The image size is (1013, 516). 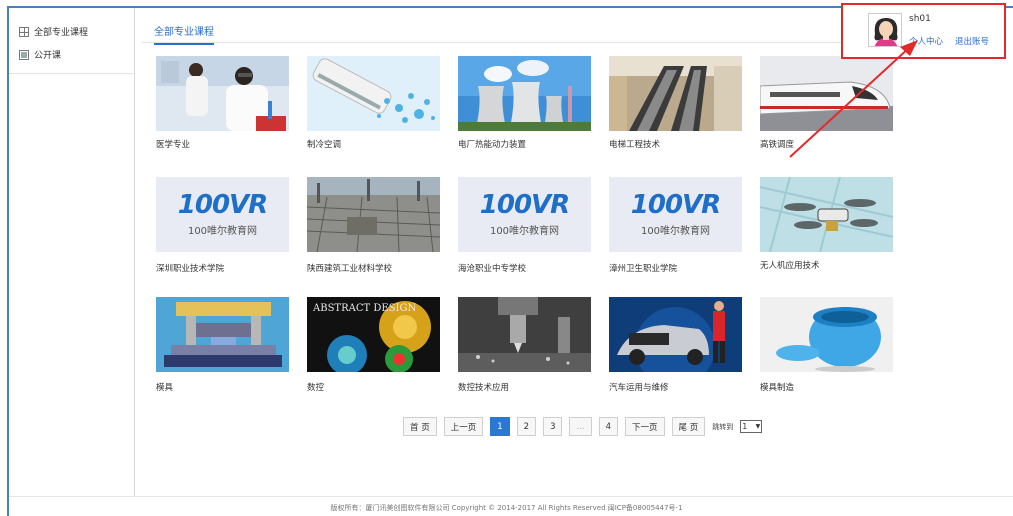 What do you see at coordinates (316, 388) in the screenshot?
I see `course-title: 数控` at bounding box center [316, 388].